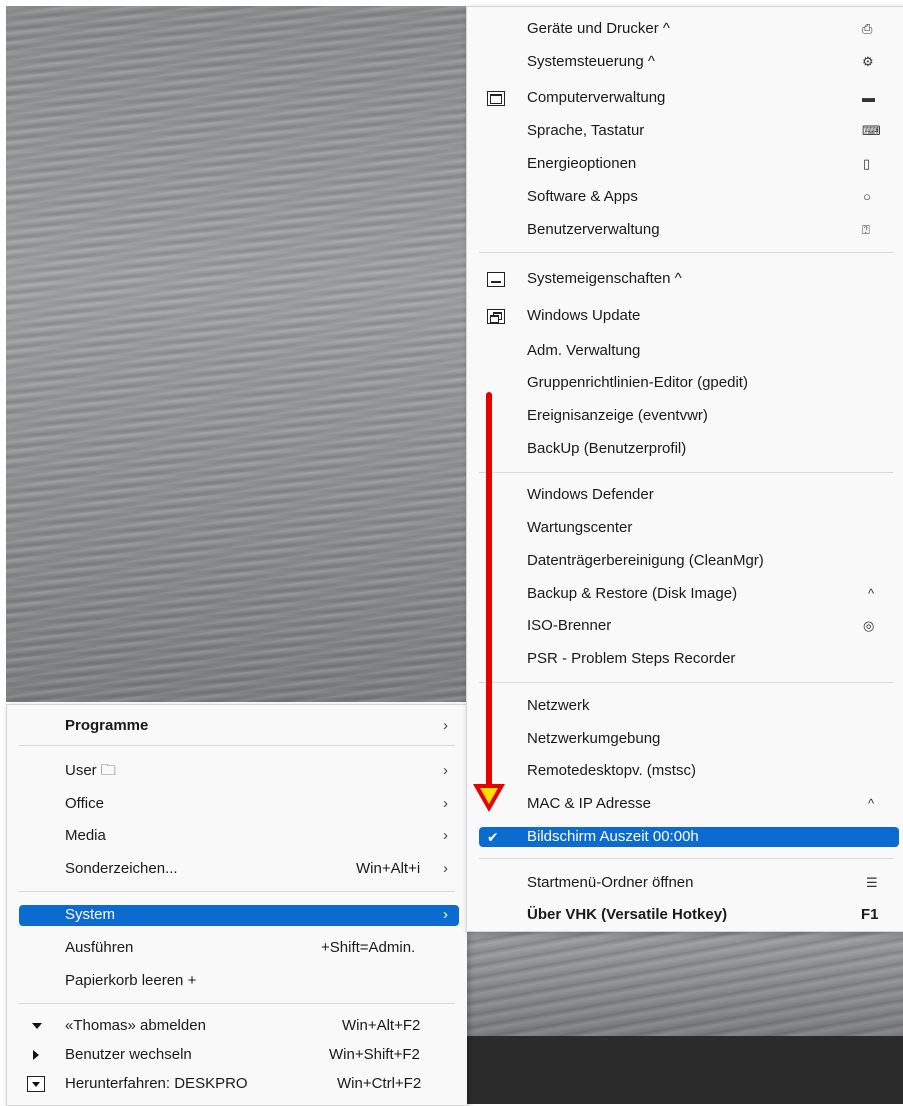  I want to click on menu-item-label: Papierkorb leeren +, so click(131, 980).